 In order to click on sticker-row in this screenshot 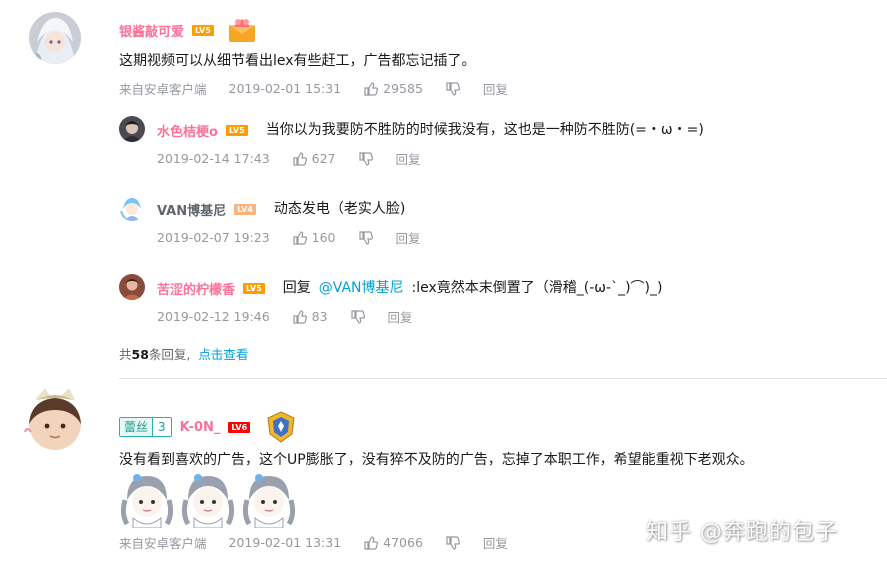, I will do `click(207, 499)`.